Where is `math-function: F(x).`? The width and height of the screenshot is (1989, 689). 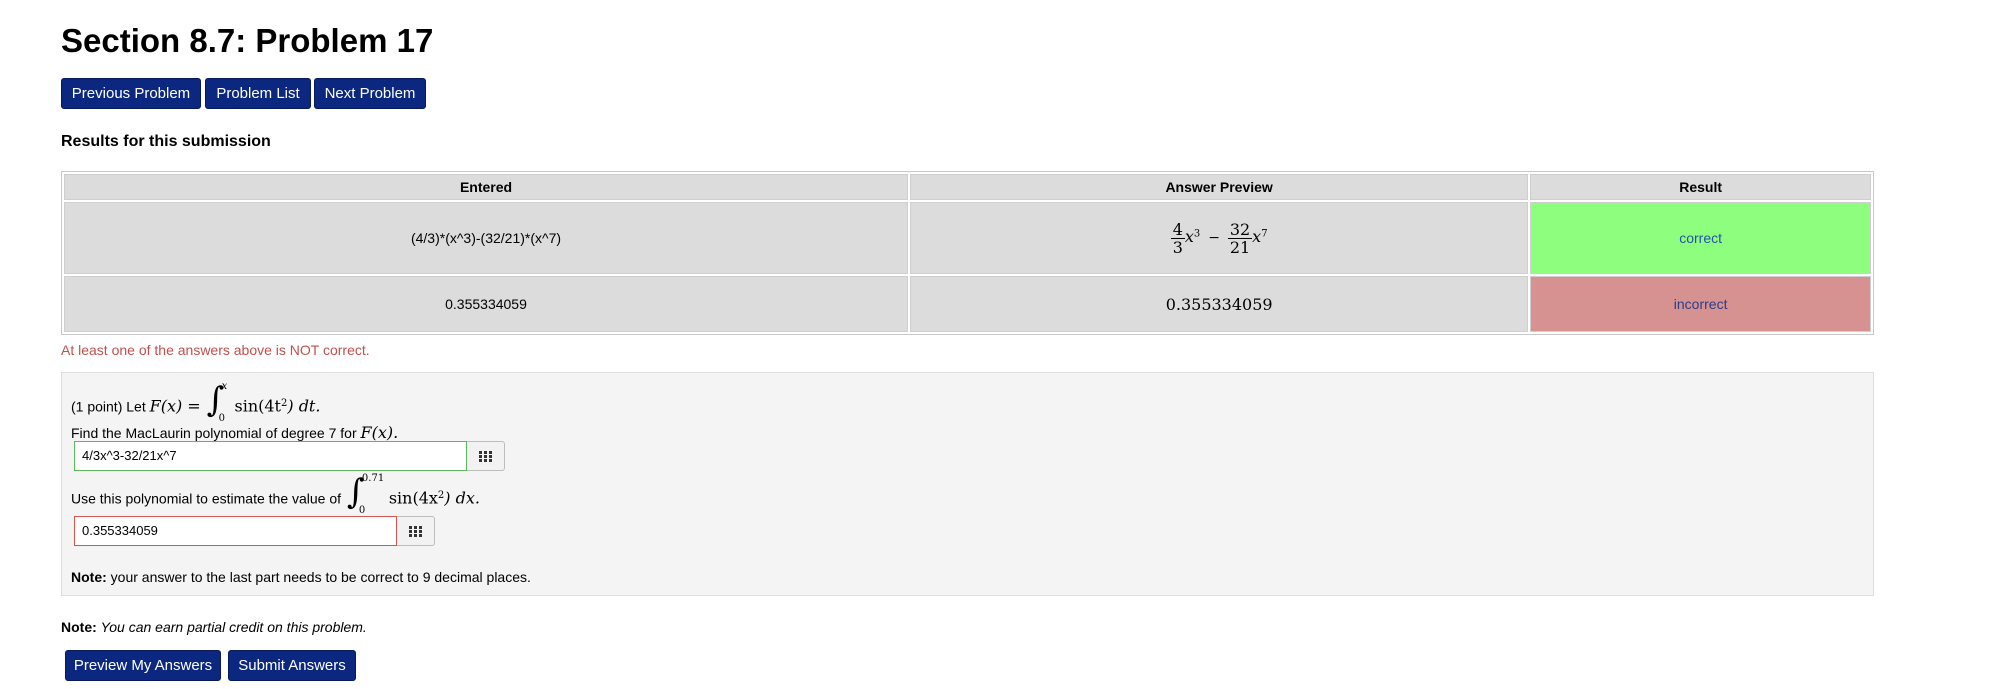 math-function: F(x). is located at coordinates (379, 432).